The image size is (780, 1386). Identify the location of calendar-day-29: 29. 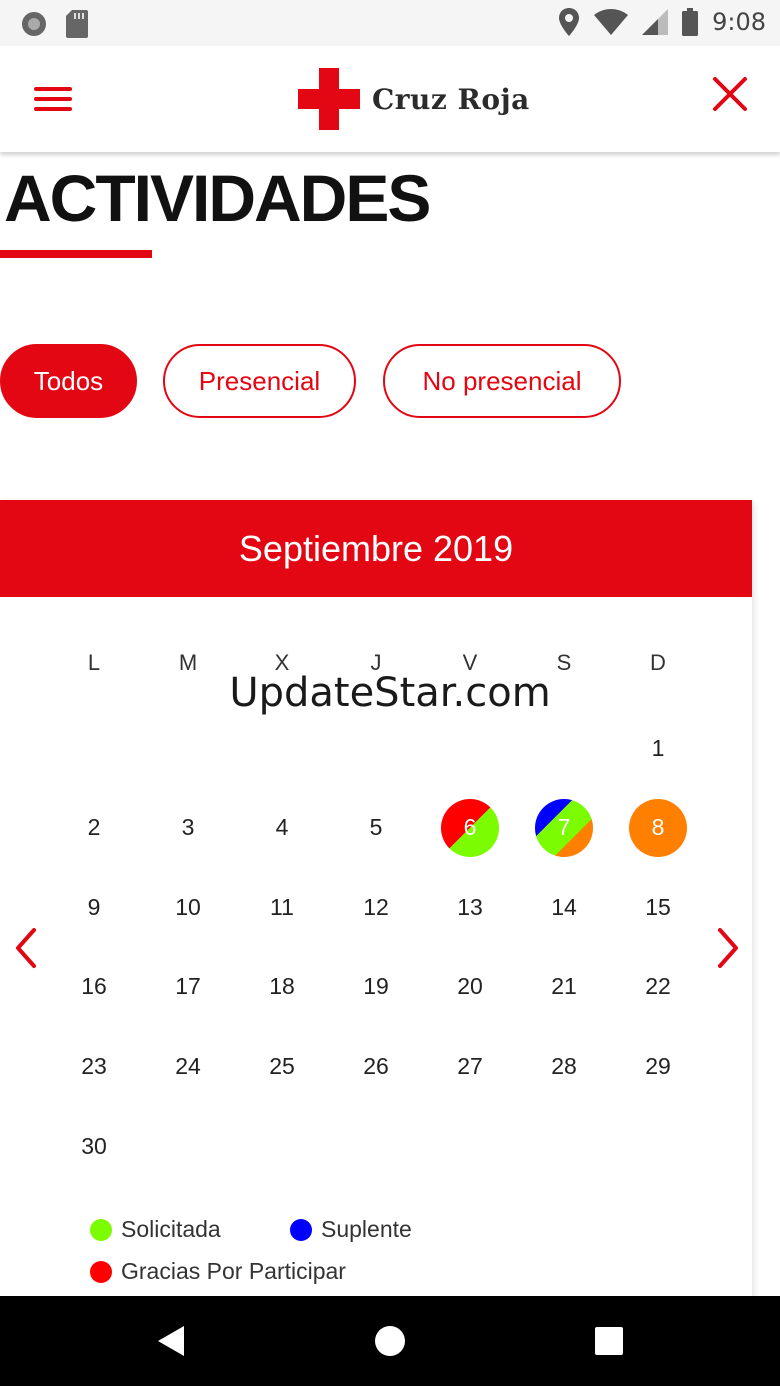
(658, 1066).